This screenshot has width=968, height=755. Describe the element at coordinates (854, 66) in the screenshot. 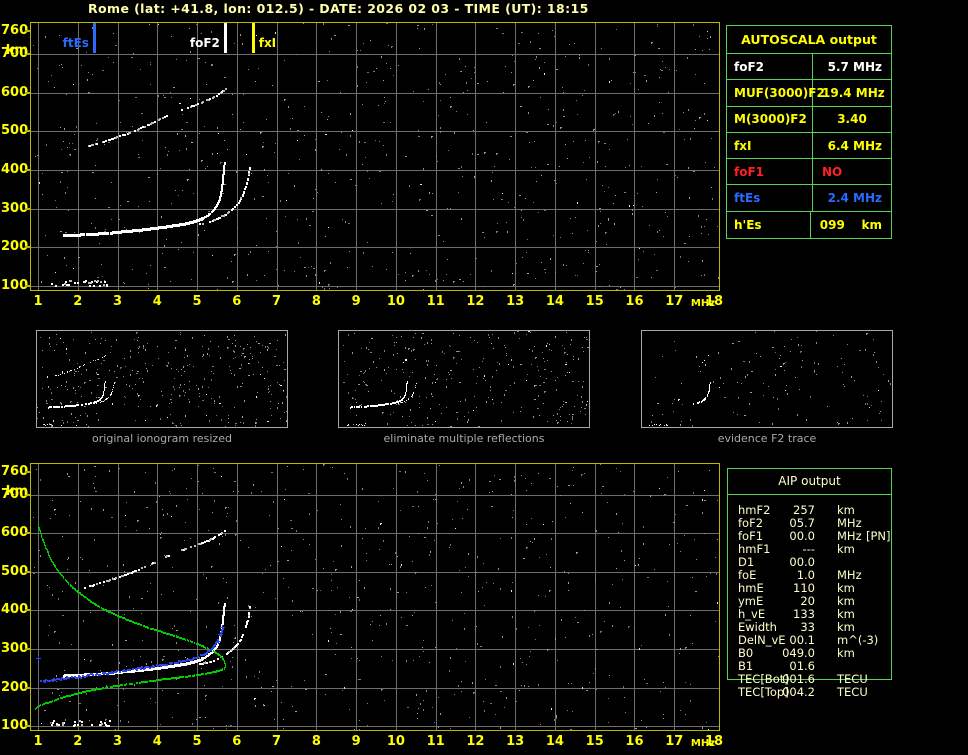

I see `autoscala-row-value: 5.7 MHz` at that location.